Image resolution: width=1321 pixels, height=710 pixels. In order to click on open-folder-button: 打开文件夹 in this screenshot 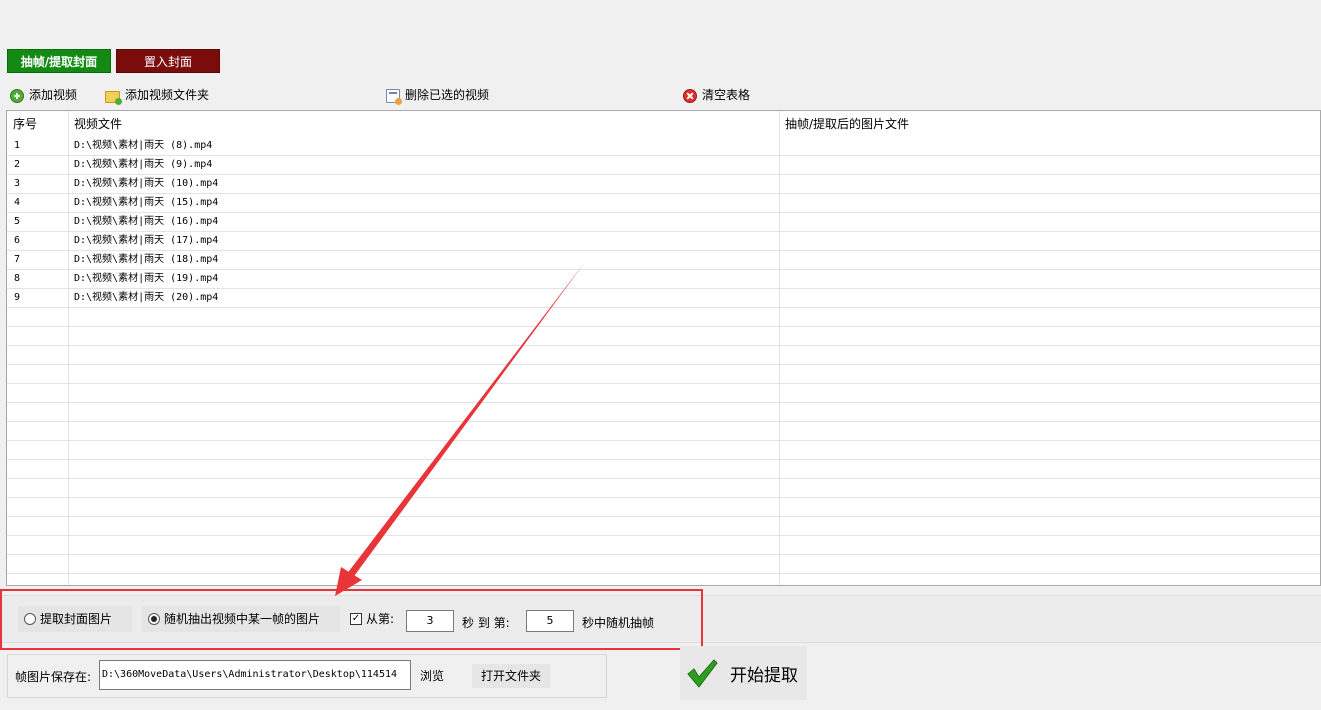, I will do `click(511, 676)`.